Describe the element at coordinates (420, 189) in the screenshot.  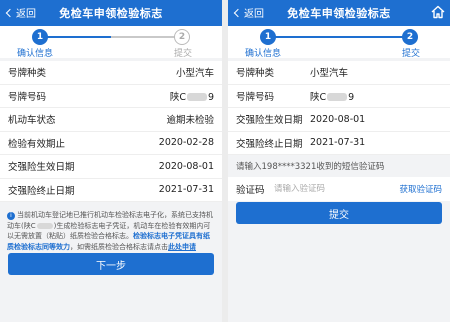
I see `get-code-button: 获取验证码` at that location.